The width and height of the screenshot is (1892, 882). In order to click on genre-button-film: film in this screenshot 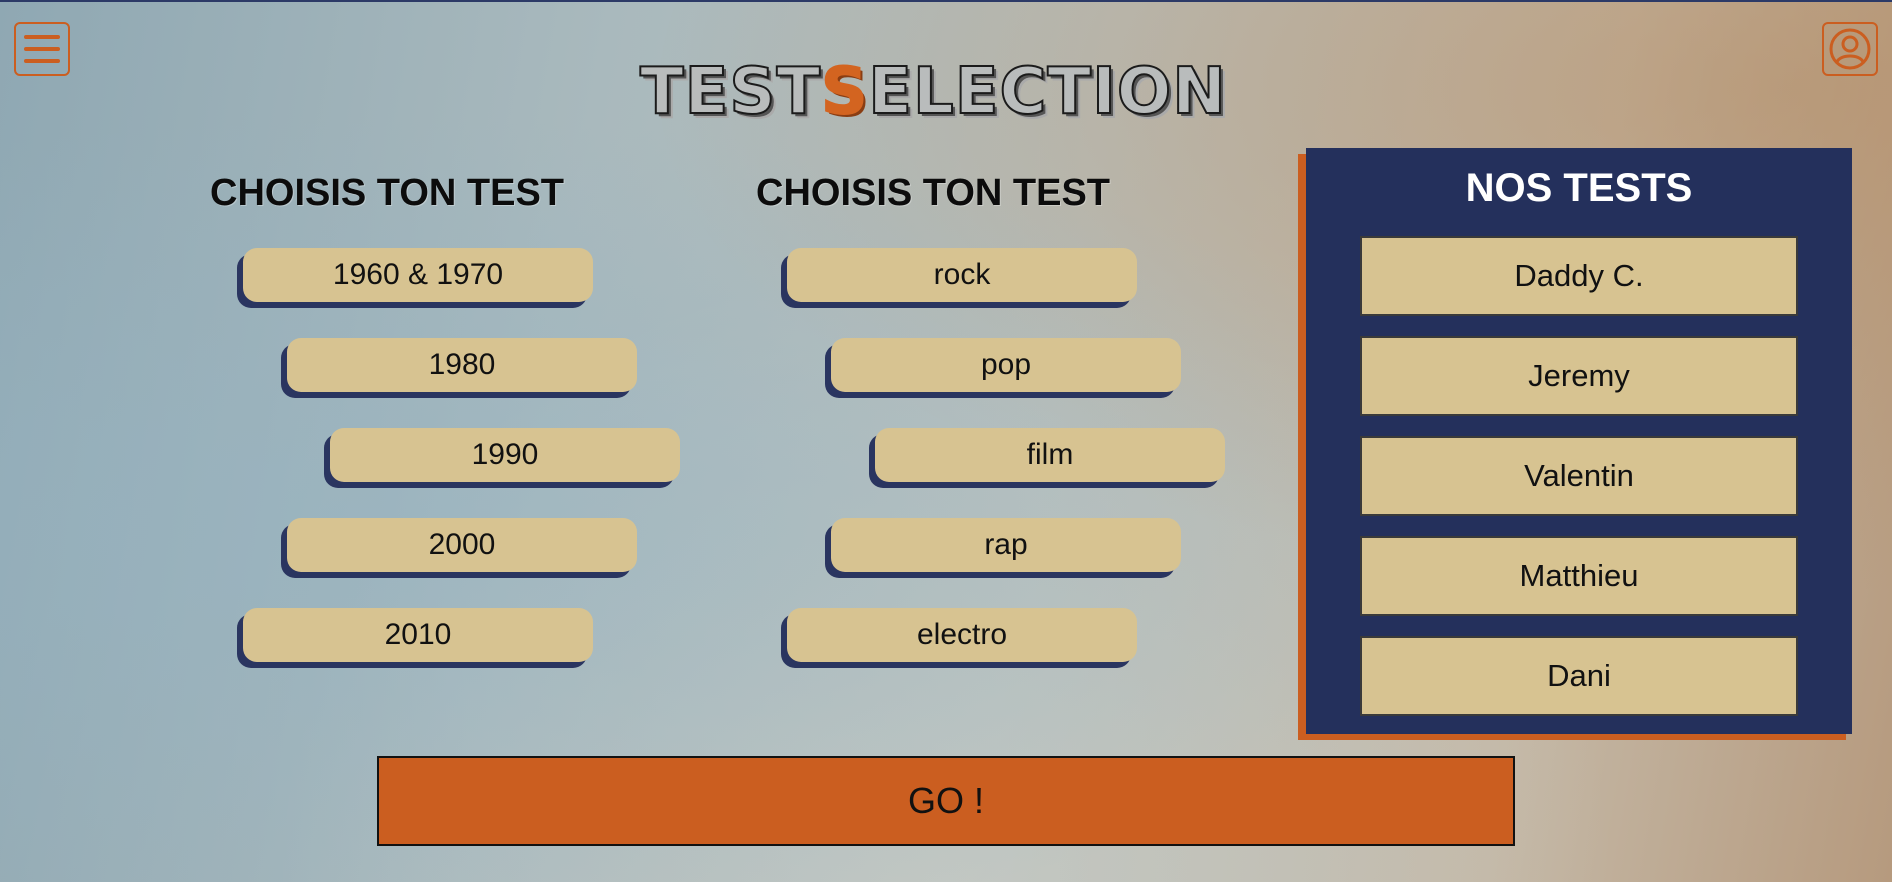, I will do `click(1050, 455)`.